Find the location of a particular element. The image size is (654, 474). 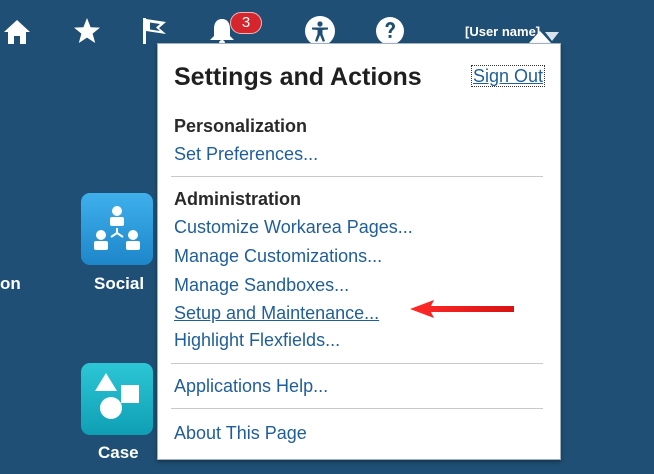

red-arrow-annotation is located at coordinates (462, 309).